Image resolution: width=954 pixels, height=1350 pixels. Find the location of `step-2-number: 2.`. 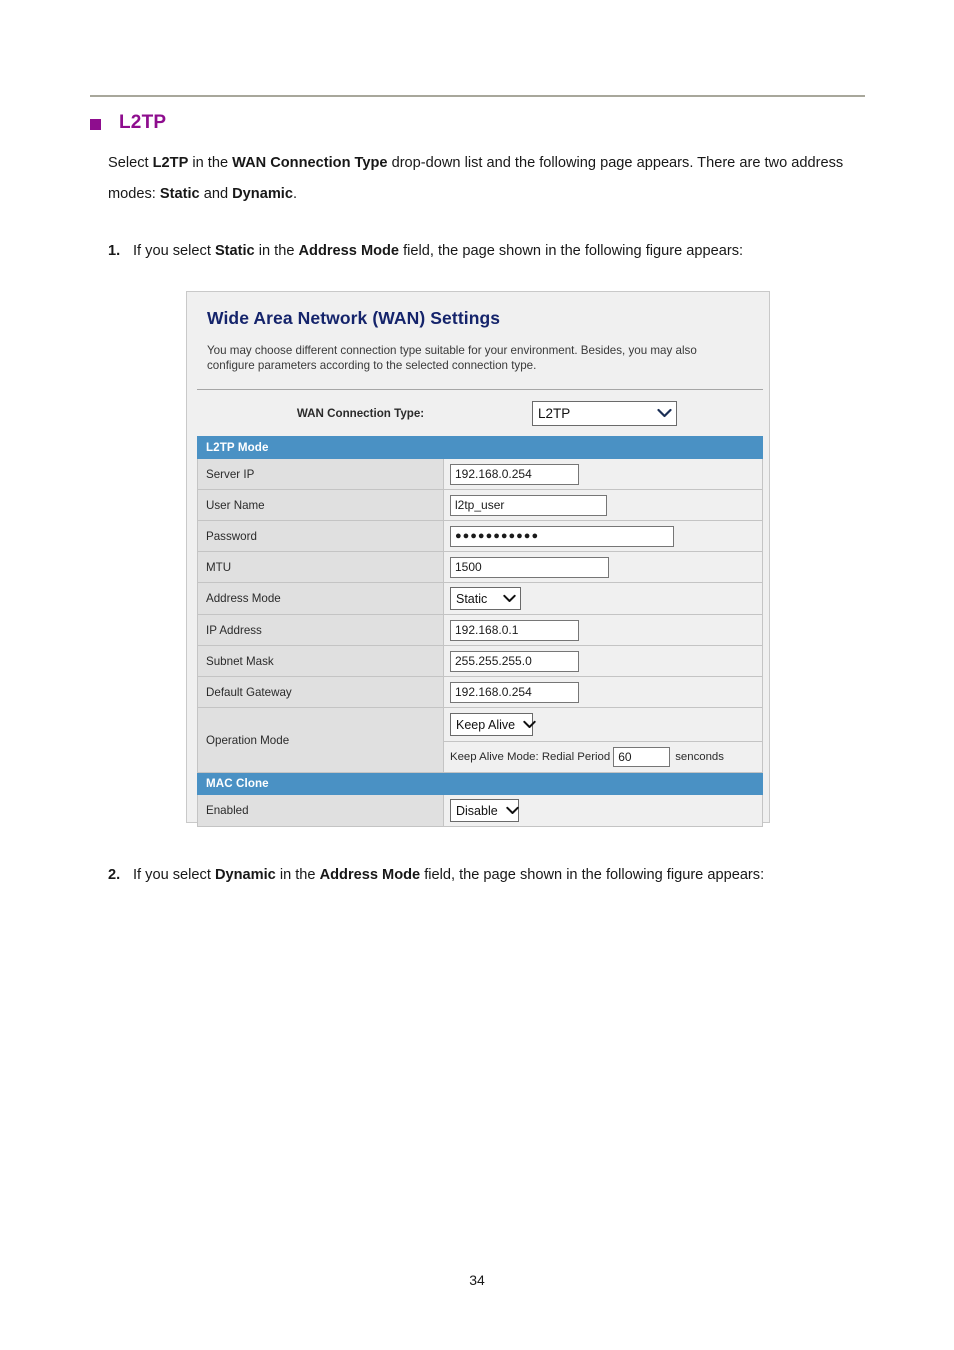

step-2-number: 2. is located at coordinates (114, 875).